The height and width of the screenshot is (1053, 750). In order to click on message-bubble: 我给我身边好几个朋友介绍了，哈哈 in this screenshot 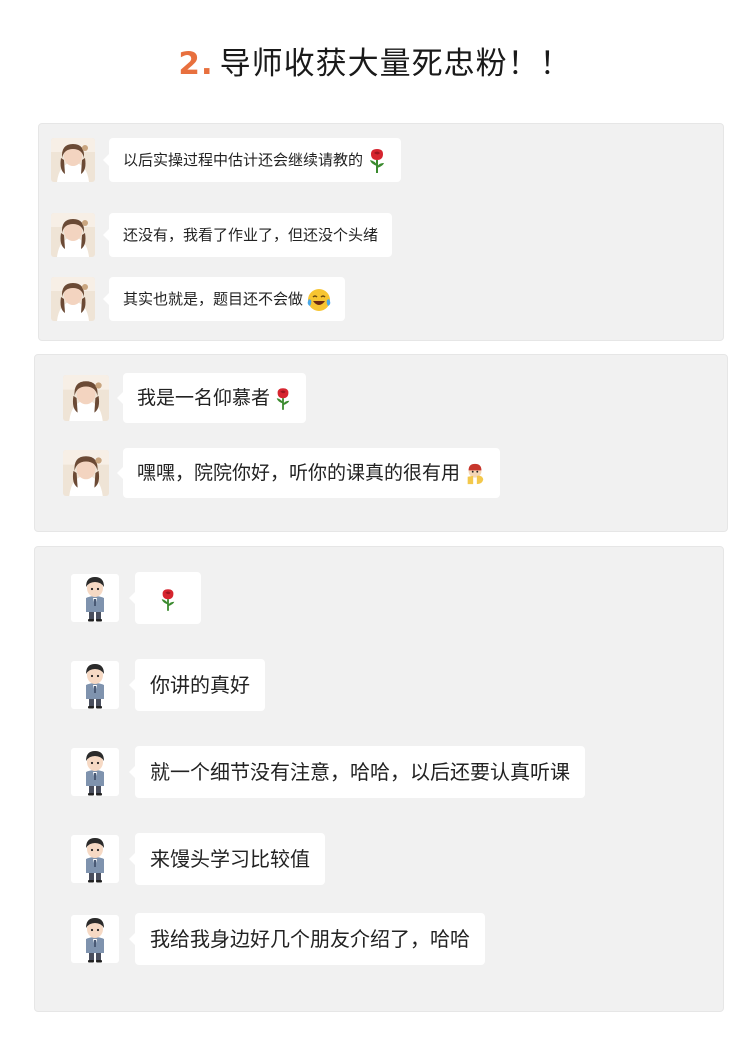, I will do `click(307, 939)`.